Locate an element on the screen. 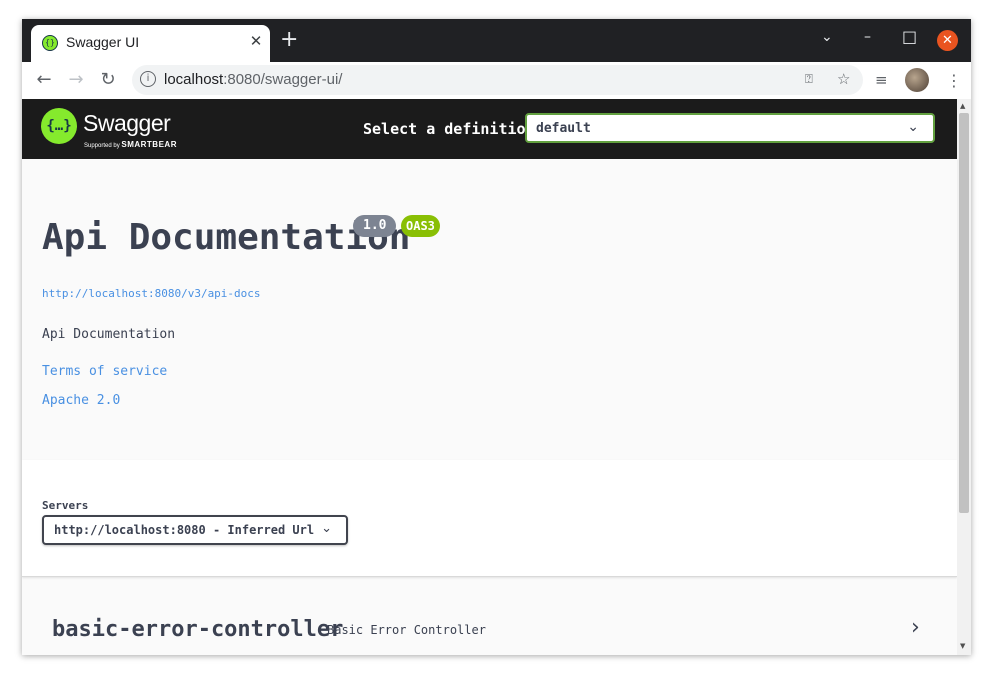 This screenshot has height=680, width=993. tag-description: Basic Error Controller is located at coordinates (406, 630).